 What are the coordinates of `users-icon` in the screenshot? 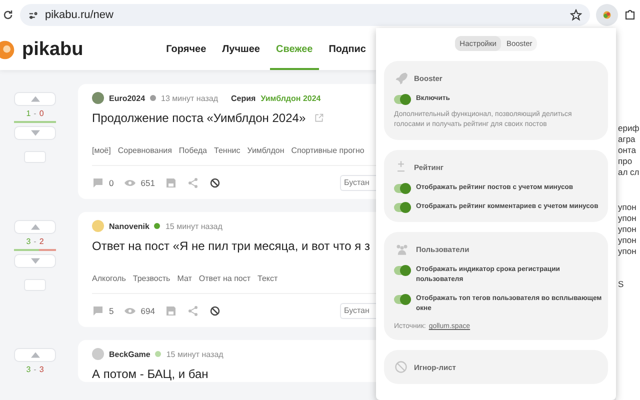 It's located at (402, 249).